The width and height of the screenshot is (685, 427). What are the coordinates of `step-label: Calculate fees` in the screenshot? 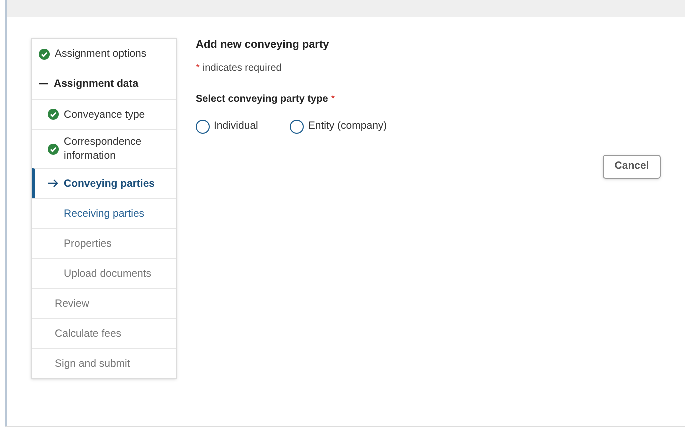 It's located at (88, 333).